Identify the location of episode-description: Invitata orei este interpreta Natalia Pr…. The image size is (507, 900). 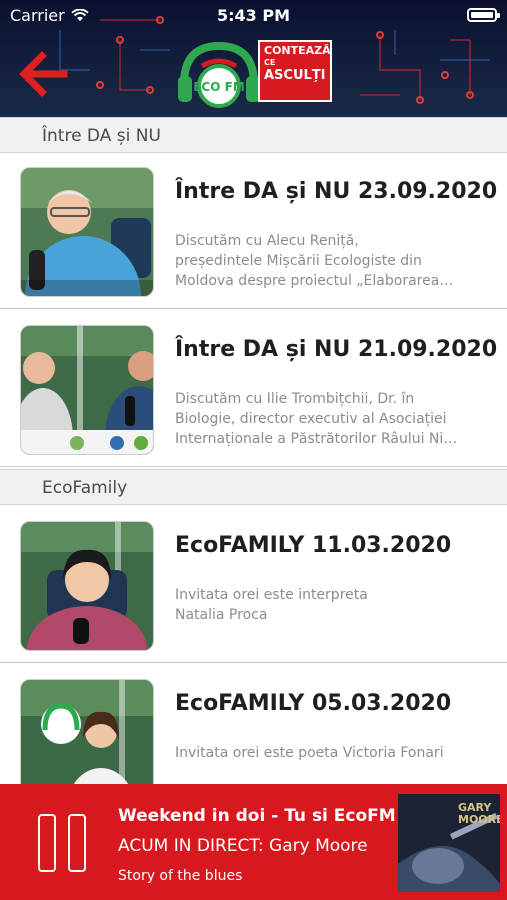
(325, 605).